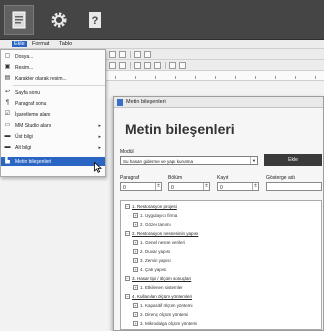 Image resolution: width=324 pixels, height=331 pixels. What do you see at coordinates (53, 147) in the screenshot?
I see `menu-item-footer: ▬ Alt bilgi ▸` at bounding box center [53, 147].